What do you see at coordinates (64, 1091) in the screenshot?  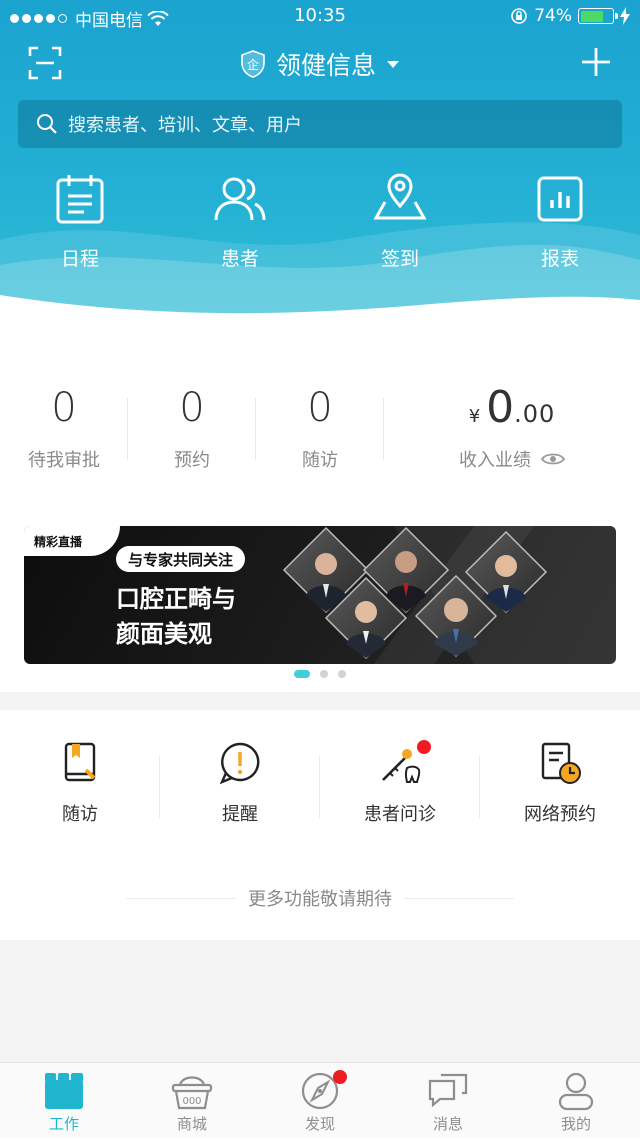 I see `work-tab-icon` at bounding box center [64, 1091].